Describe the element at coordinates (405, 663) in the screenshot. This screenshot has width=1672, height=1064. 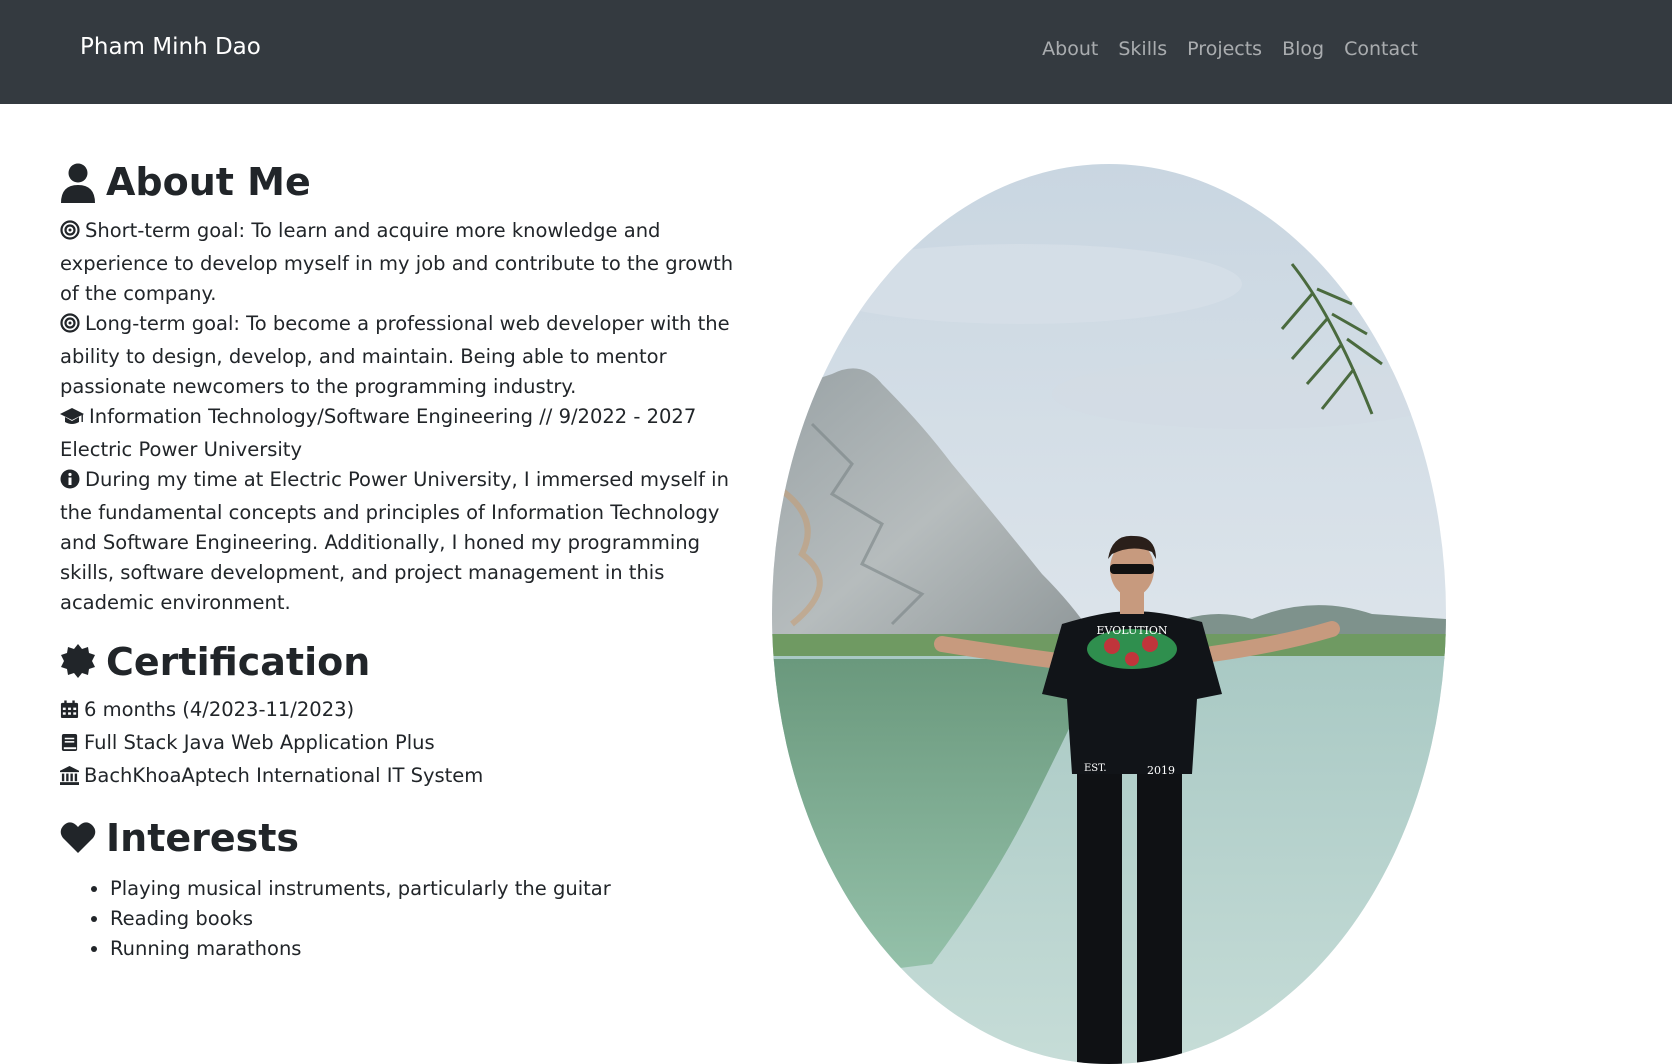
I see `certification-heading: Certification` at that location.